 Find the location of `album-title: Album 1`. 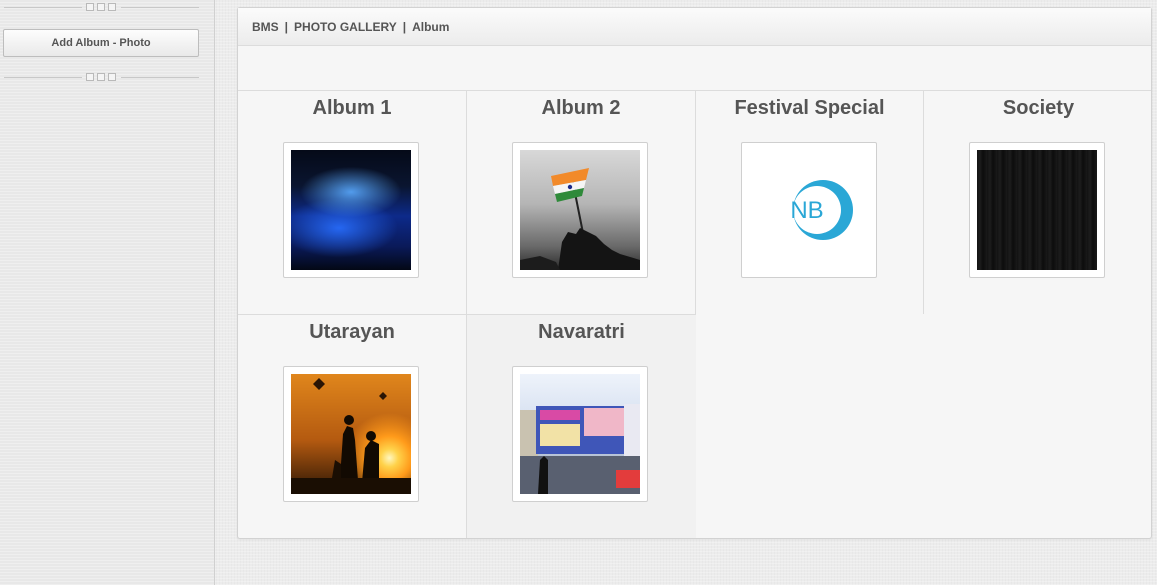

album-title: Album 1 is located at coordinates (352, 108).